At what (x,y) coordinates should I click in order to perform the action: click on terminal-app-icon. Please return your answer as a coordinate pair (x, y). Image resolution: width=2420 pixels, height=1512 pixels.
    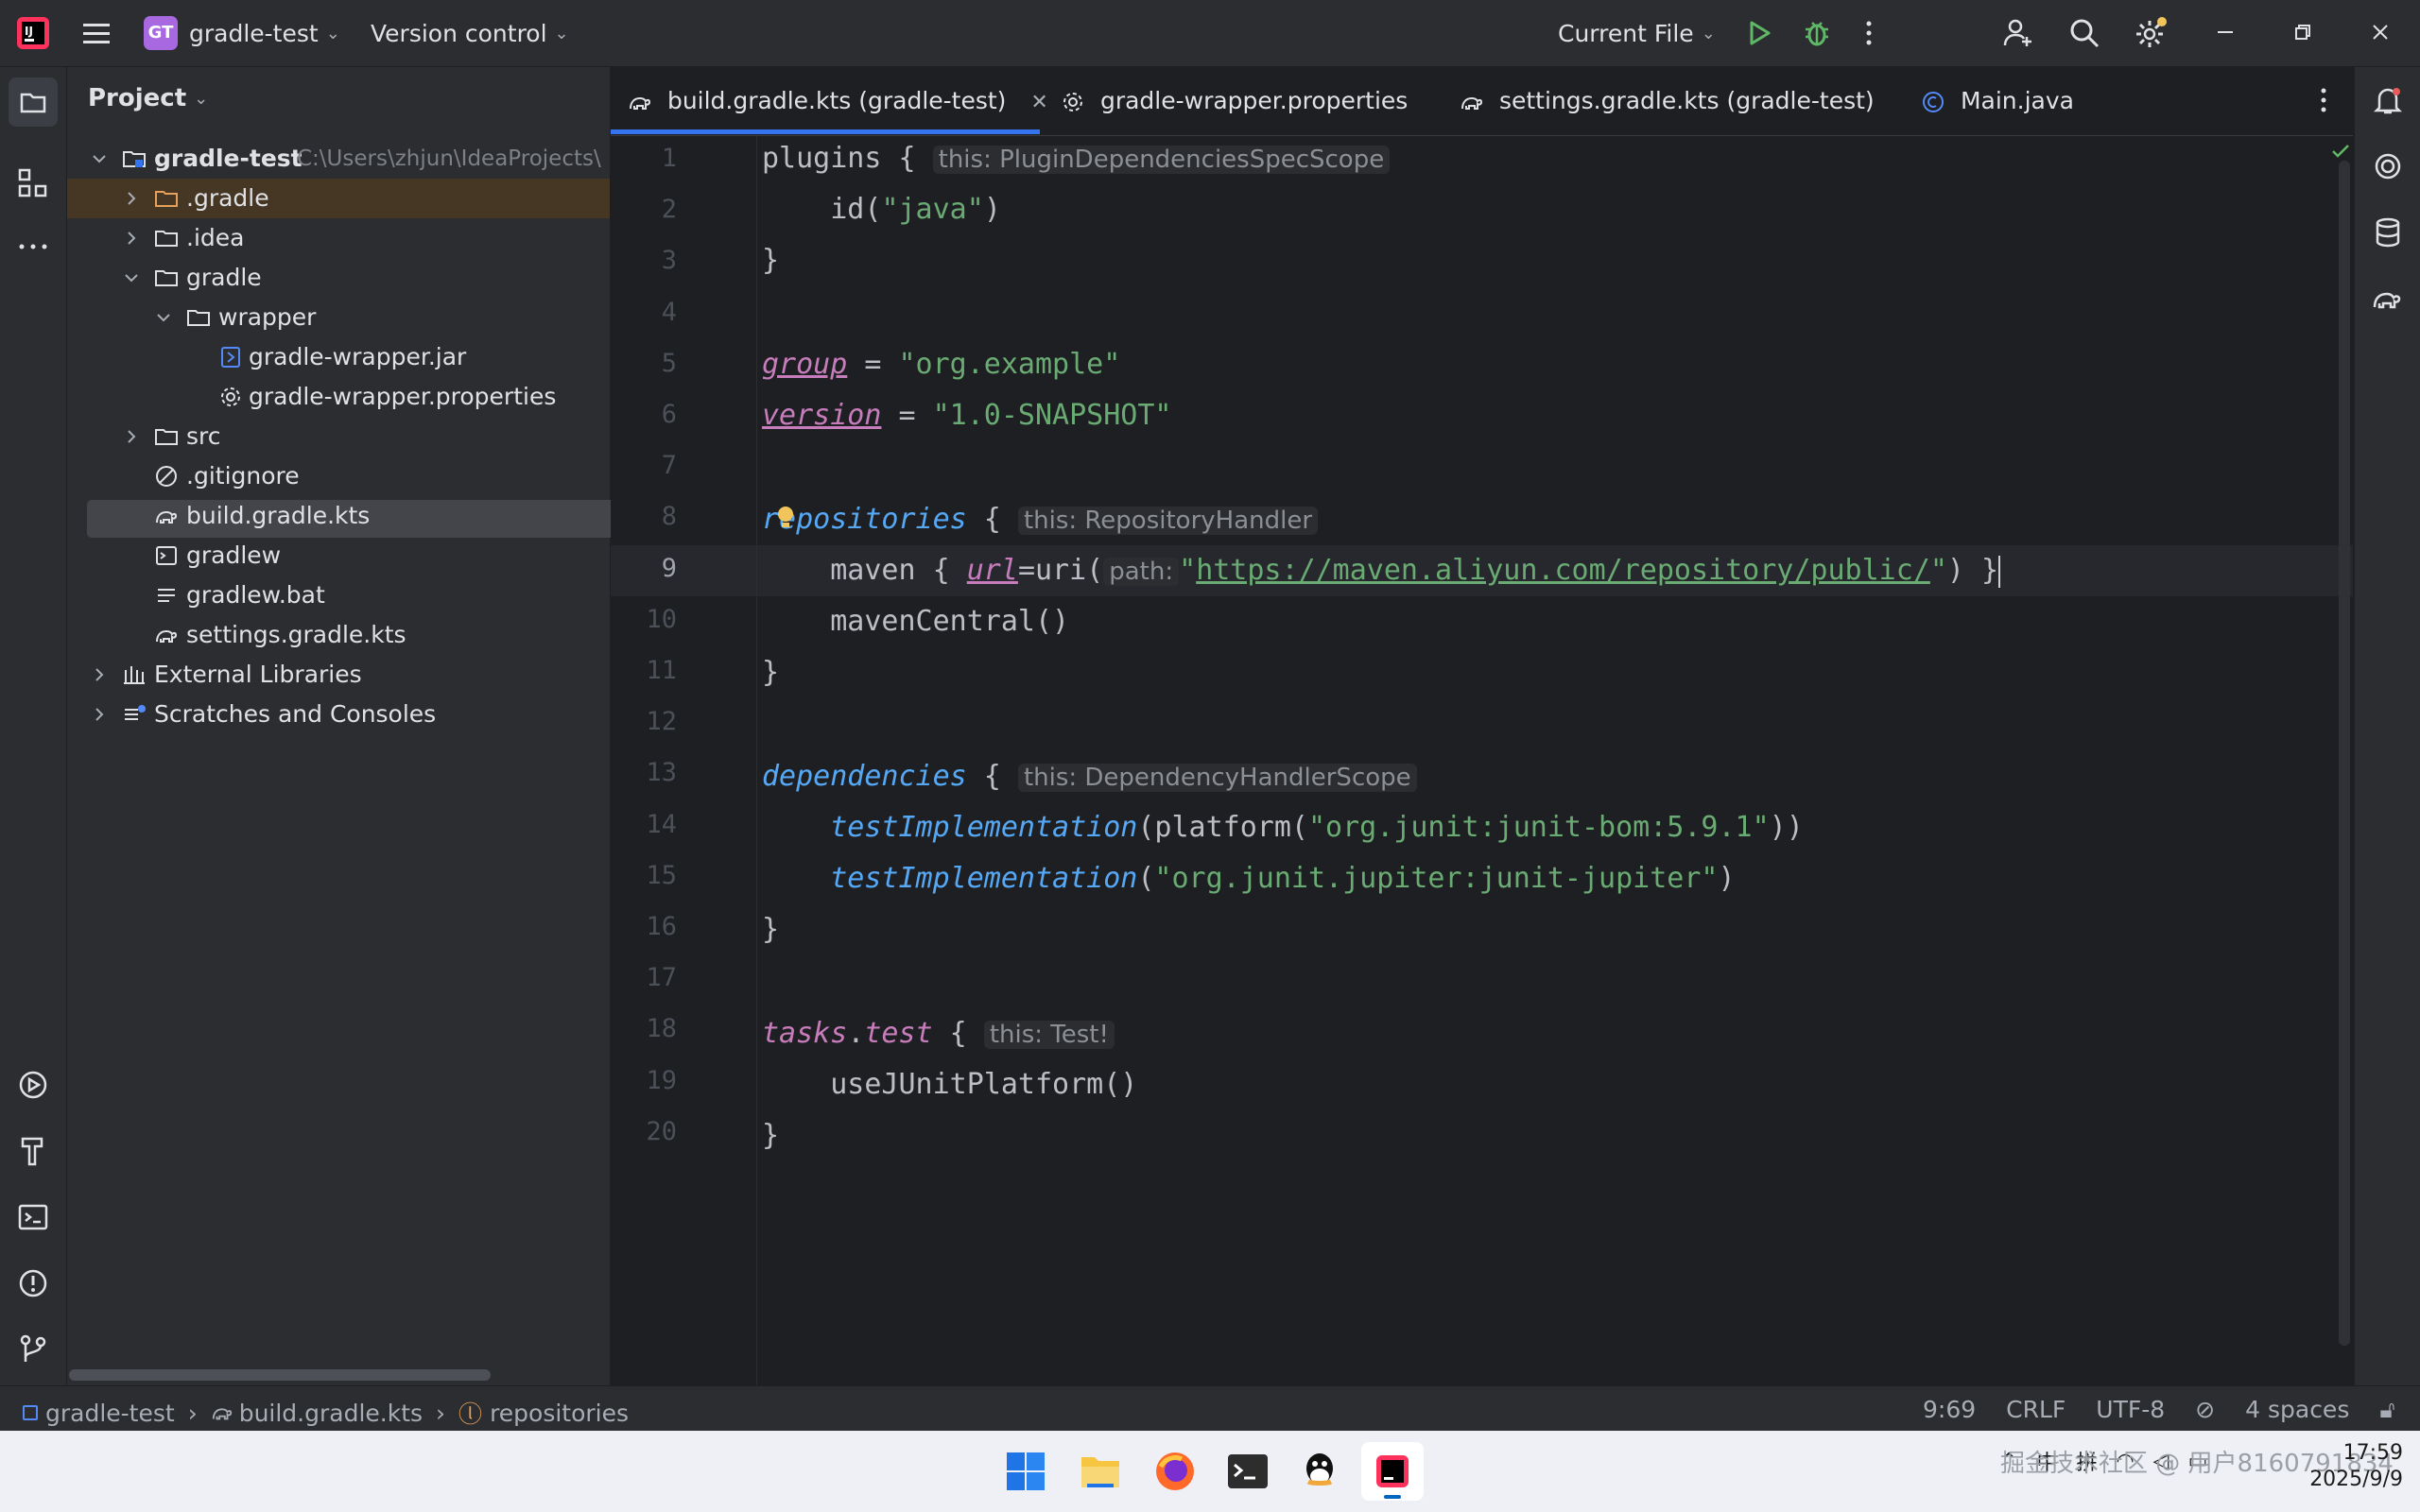
    Looking at the image, I should click on (1248, 1471).